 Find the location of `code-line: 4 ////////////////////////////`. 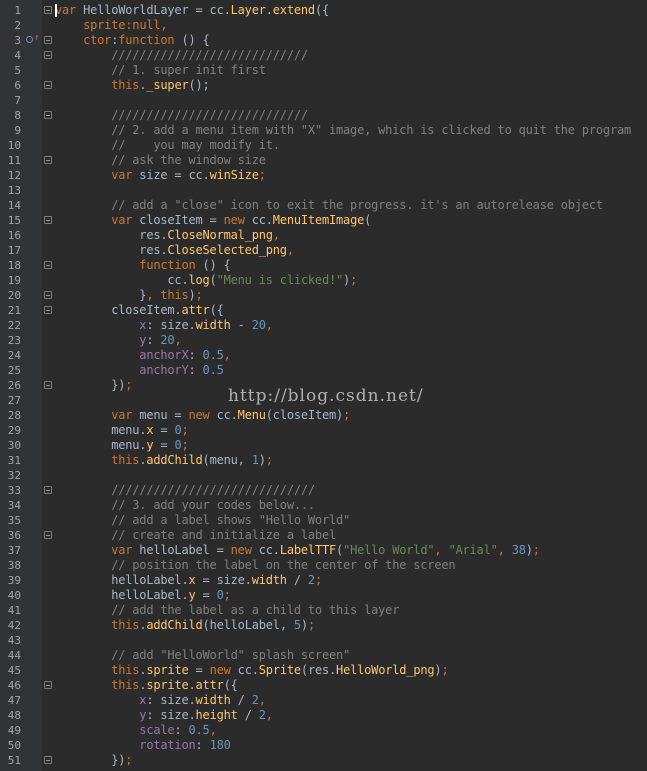

code-line: 4 //////////////////////////// is located at coordinates (323, 55).